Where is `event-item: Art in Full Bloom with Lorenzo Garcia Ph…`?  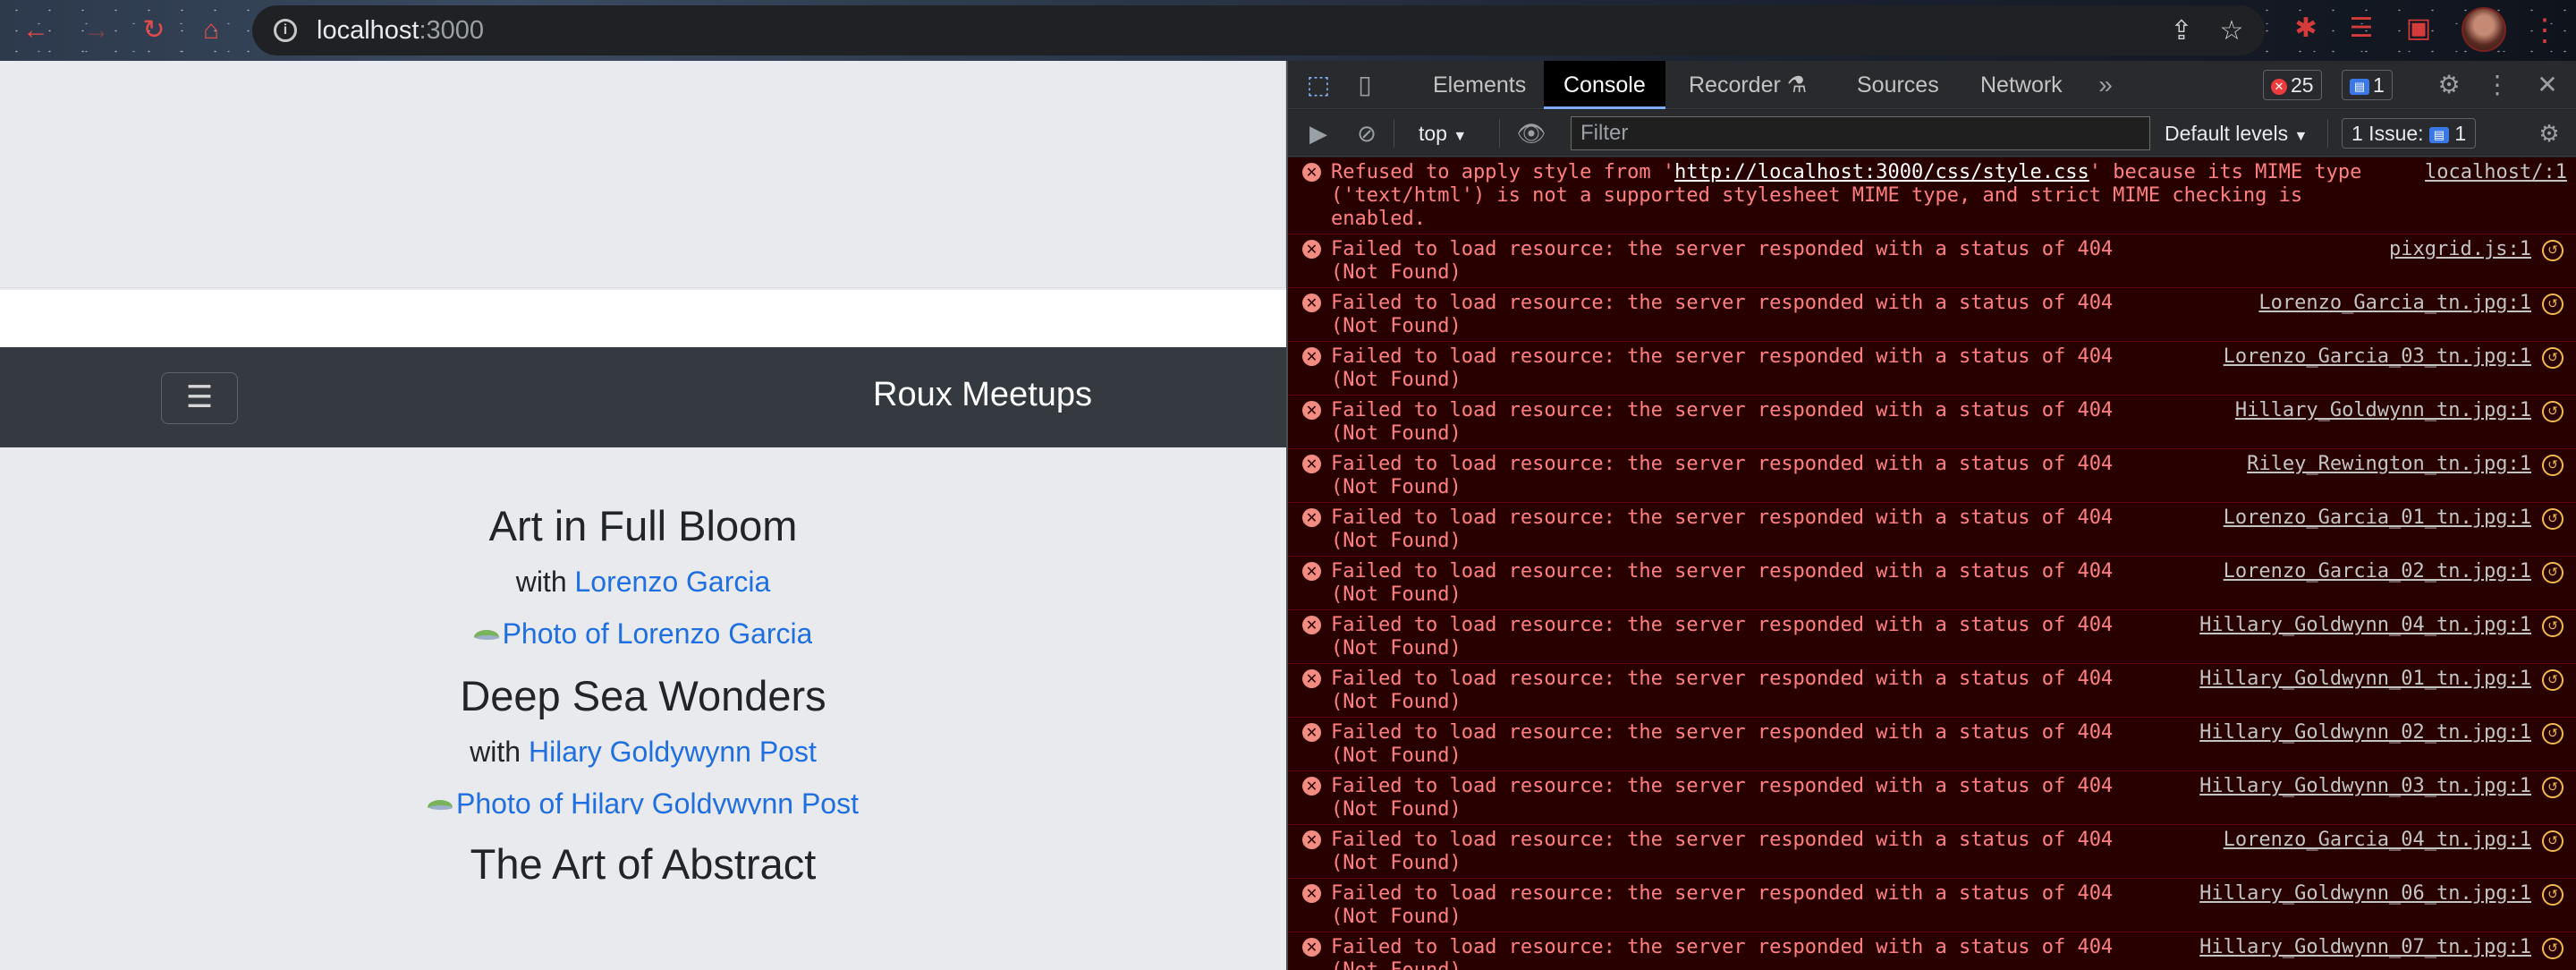
event-item: Art in Full Bloom with Lorenzo Garcia Ph… is located at coordinates (643, 573).